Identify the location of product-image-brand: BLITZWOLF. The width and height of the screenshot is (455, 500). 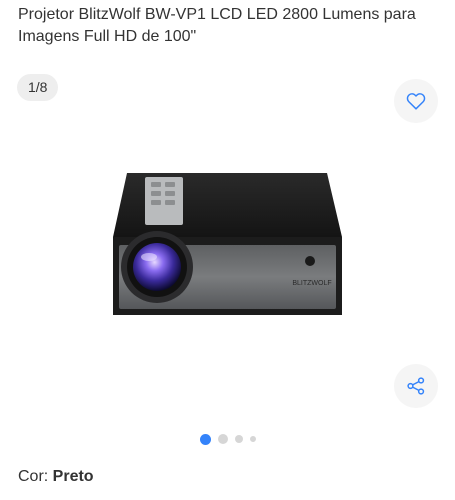
(311, 283).